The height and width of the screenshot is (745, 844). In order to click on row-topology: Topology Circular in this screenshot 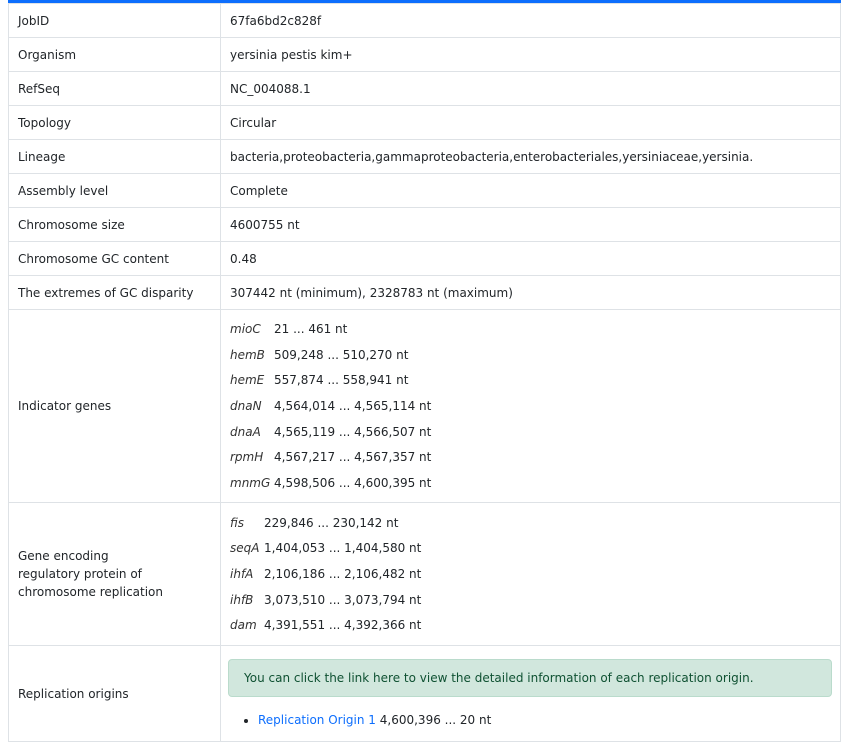, I will do `click(424, 122)`.